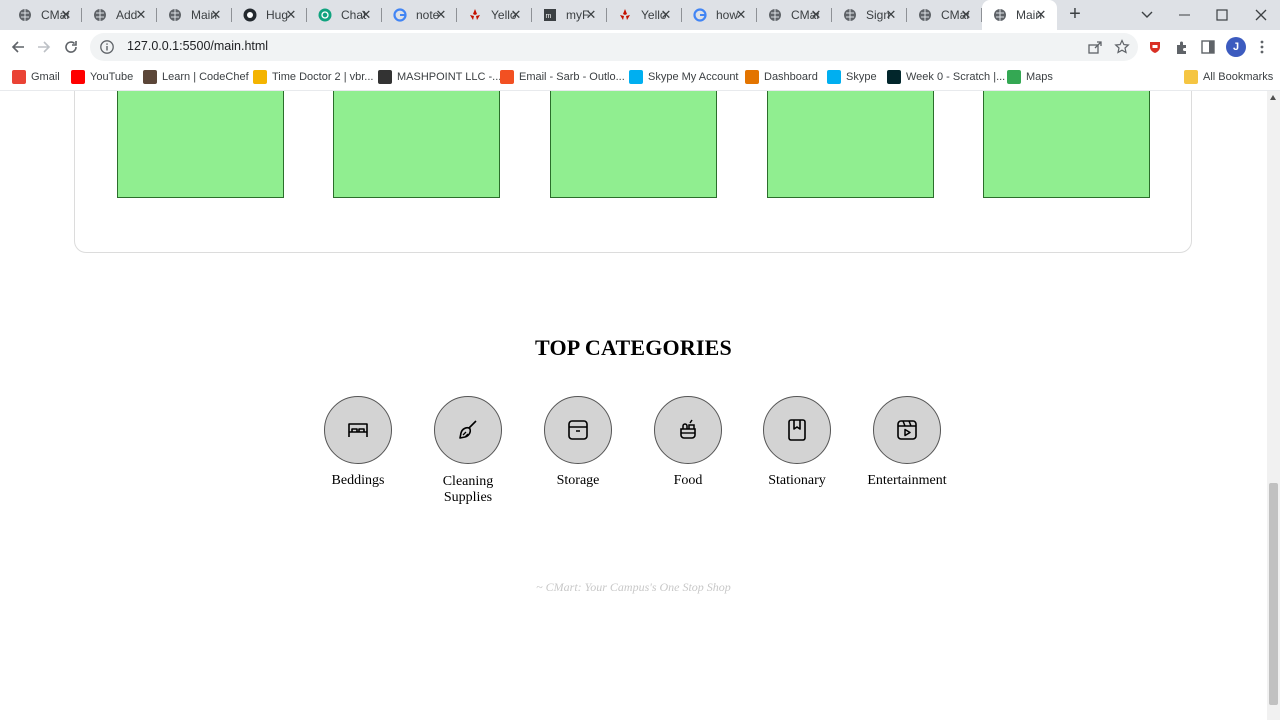 Image resolution: width=1280 pixels, height=720 pixels. I want to click on browser-tab: how ✕, so click(719, 15).